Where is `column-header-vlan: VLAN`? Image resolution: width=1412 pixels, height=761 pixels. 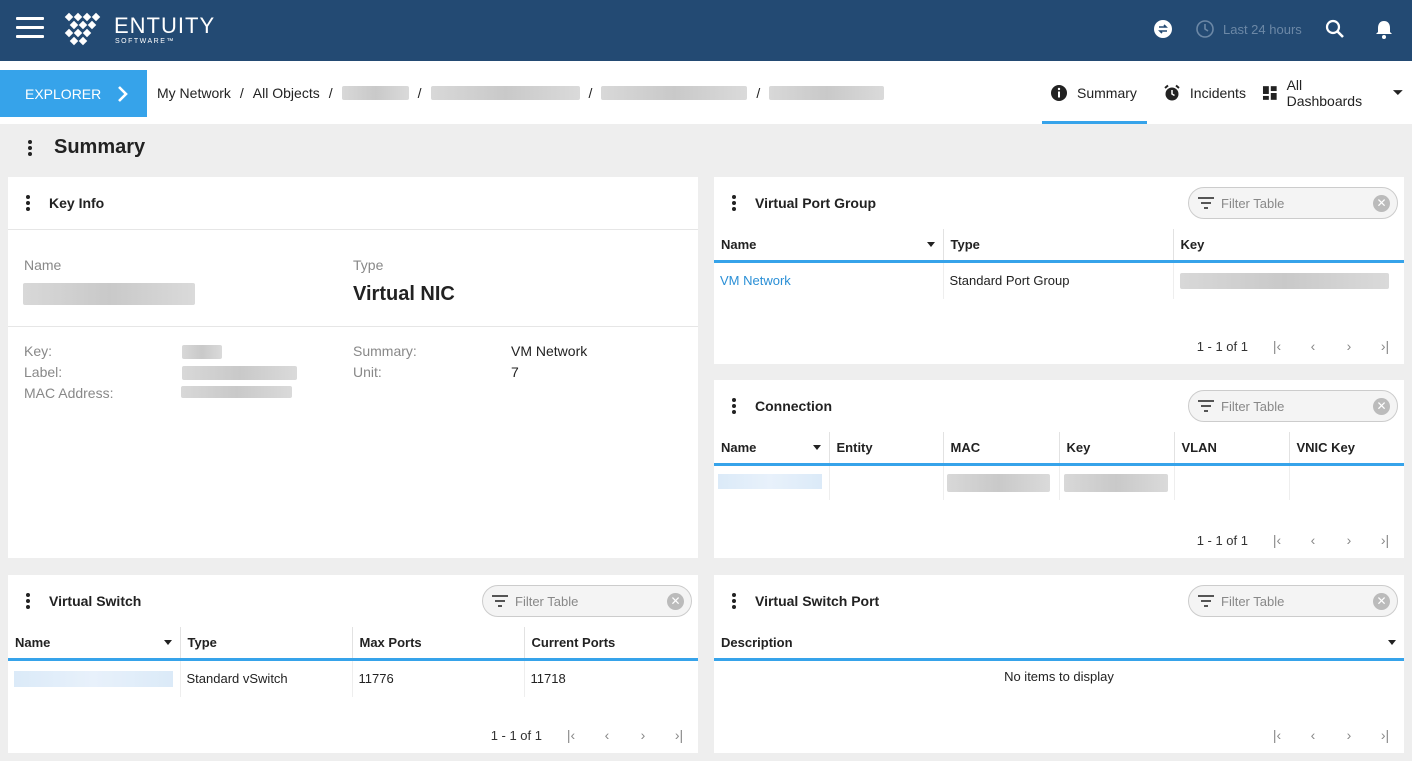
column-header-vlan: VLAN is located at coordinates (1232, 449).